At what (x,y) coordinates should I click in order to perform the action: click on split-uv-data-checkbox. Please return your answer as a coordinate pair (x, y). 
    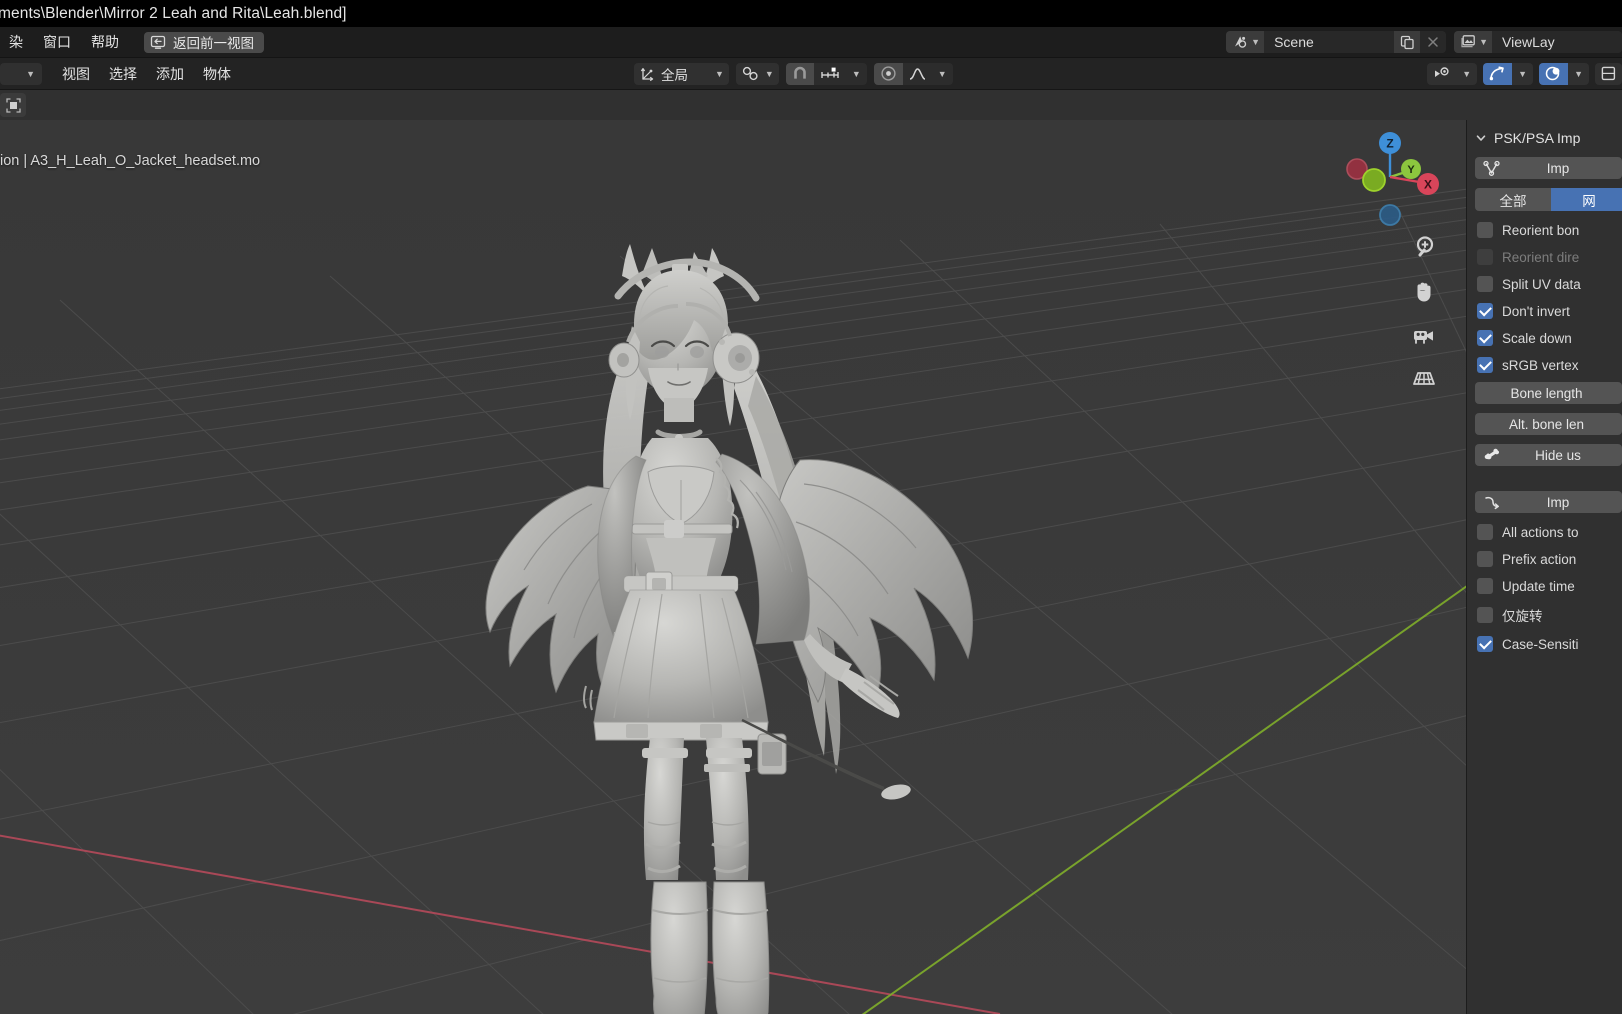
    Looking at the image, I should click on (1485, 284).